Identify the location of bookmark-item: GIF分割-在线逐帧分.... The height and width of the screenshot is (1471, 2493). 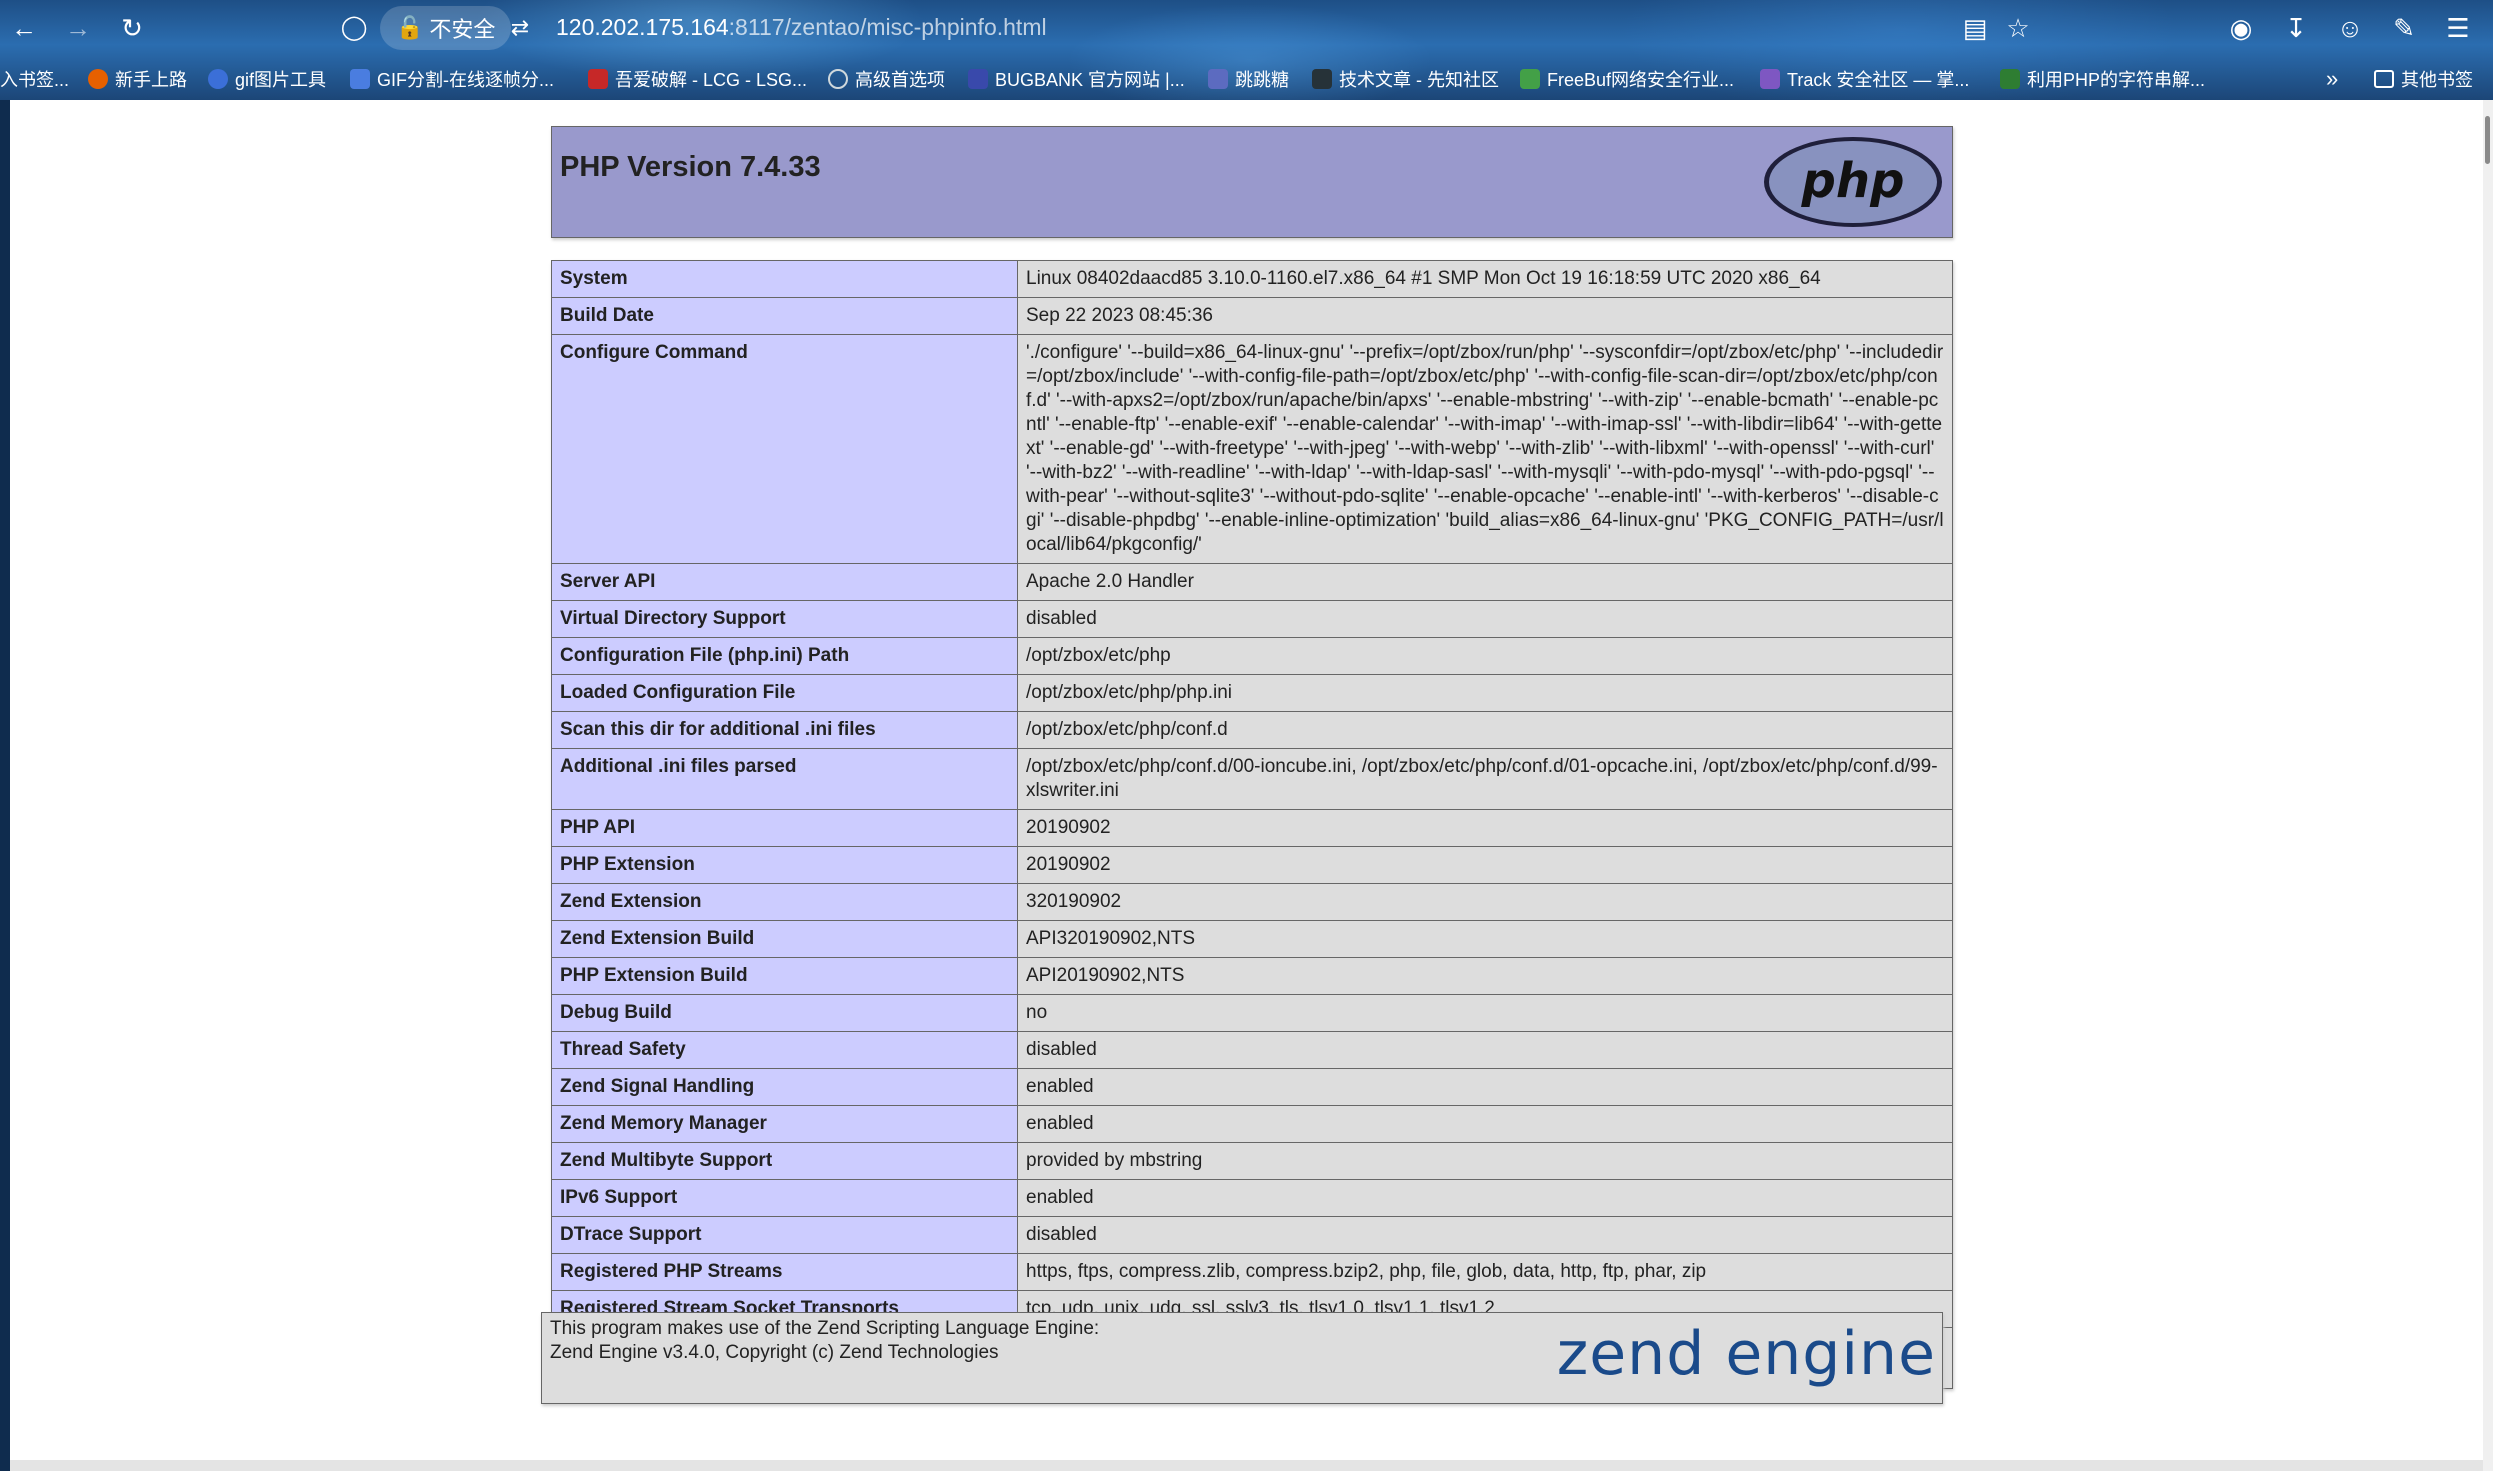
(452, 79).